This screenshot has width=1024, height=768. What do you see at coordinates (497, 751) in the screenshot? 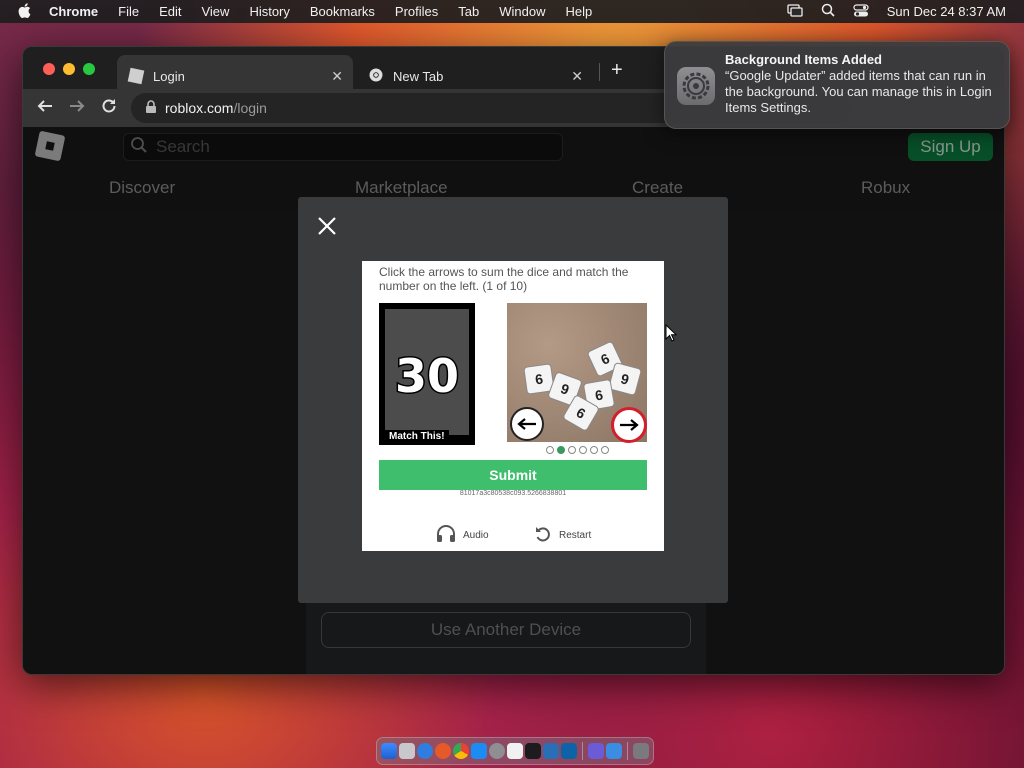
I see `system-settings-icon` at bounding box center [497, 751].